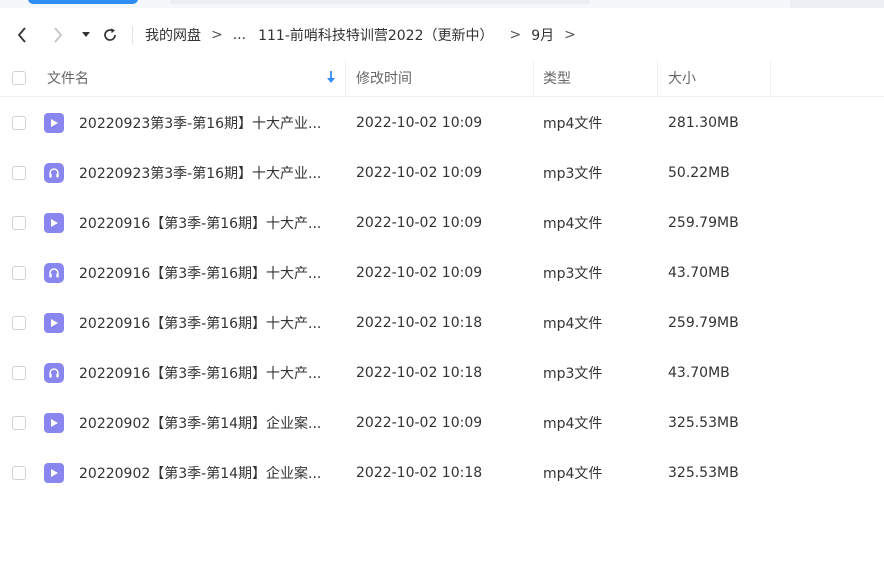  I want to click on column-header-size: 大小, so click(682, 78).